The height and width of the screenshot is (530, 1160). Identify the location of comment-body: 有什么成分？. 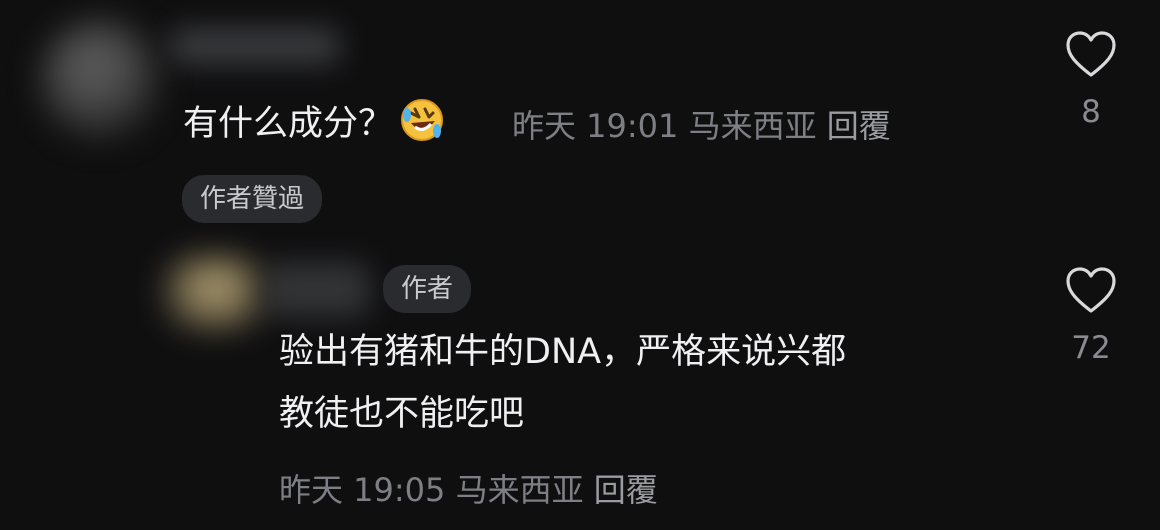
(288, 124).